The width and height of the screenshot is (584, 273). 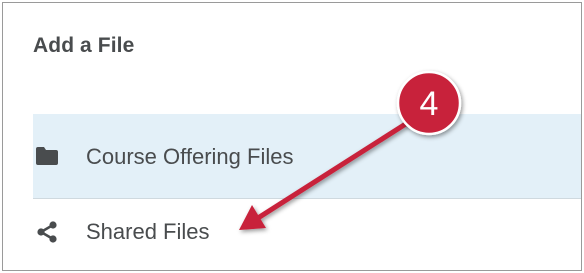 I want to click on folder-icon, so click(x=47, y=156).